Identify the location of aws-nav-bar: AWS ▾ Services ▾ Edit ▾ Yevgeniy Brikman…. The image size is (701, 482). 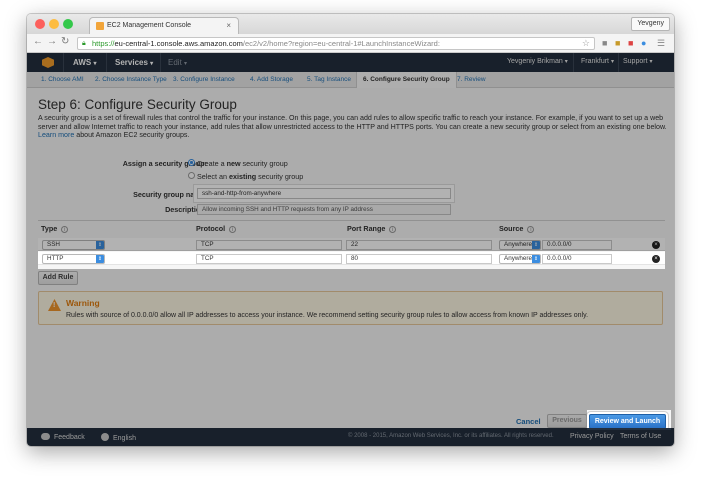
(350, 62).